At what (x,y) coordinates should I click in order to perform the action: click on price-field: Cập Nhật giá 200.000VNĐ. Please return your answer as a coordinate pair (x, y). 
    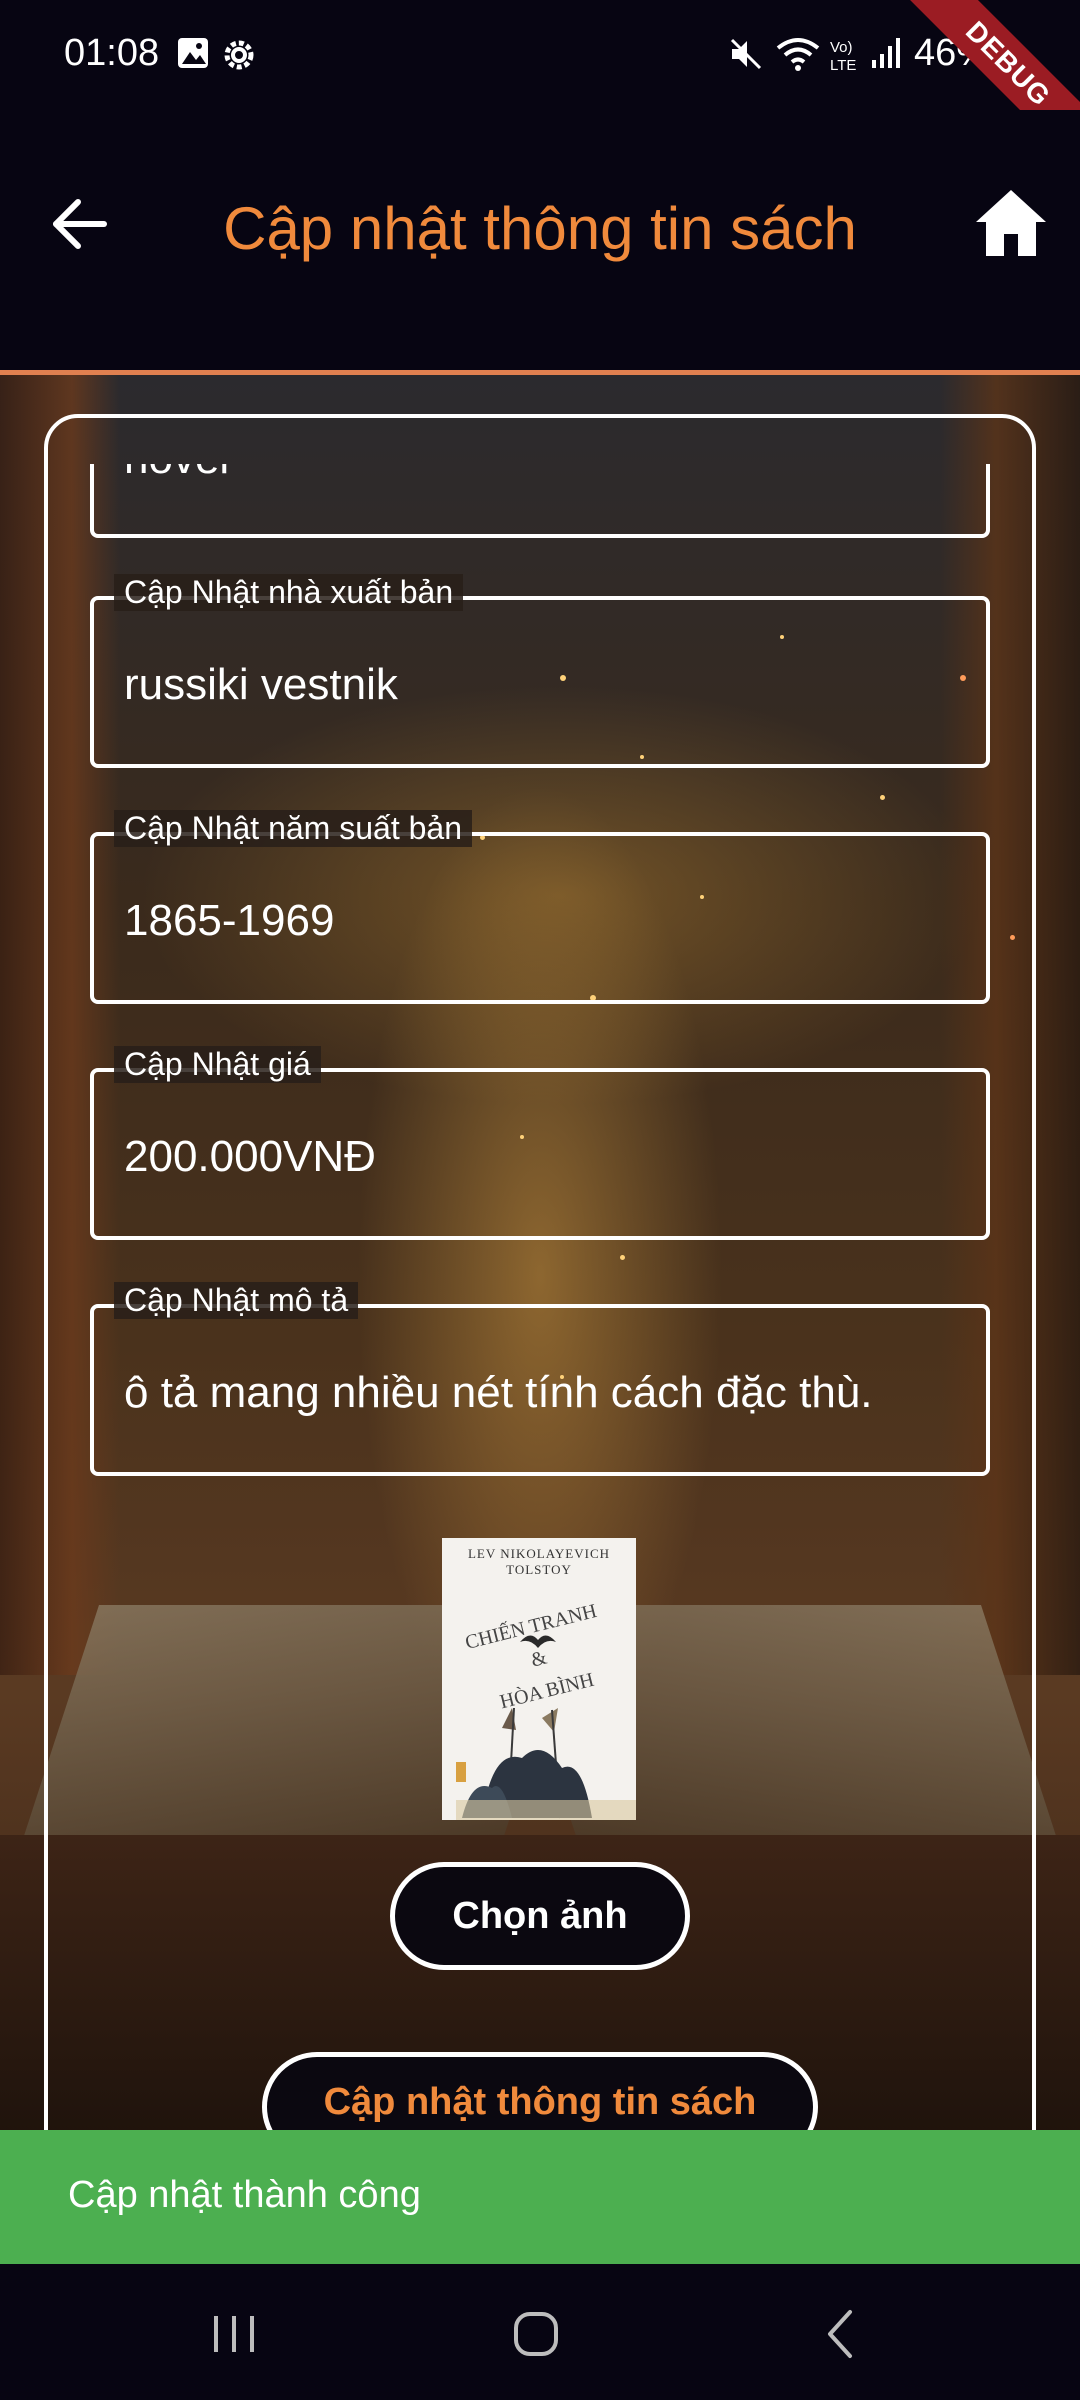
    Looking at the image, I should click on (540, 1143).